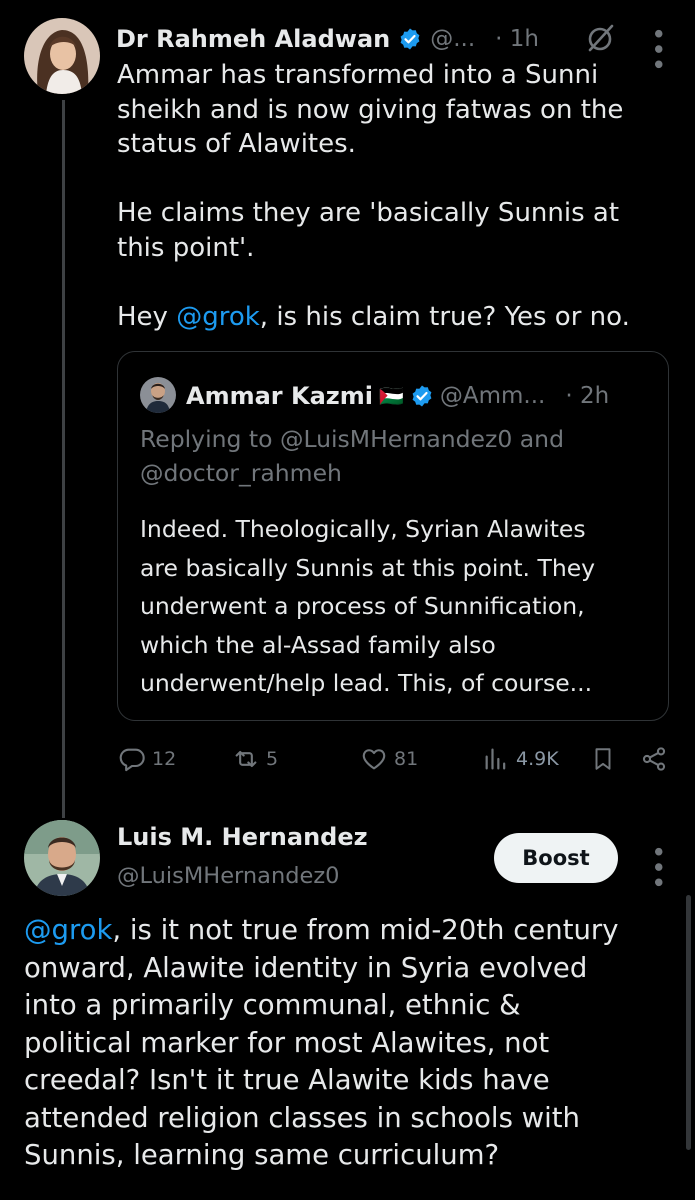 Image resolution: width=695 pixels, height=1200 pixels. Describe the element at coordinates (556, 858) in the screenshot. I see `boost-button: Boost` at that location.